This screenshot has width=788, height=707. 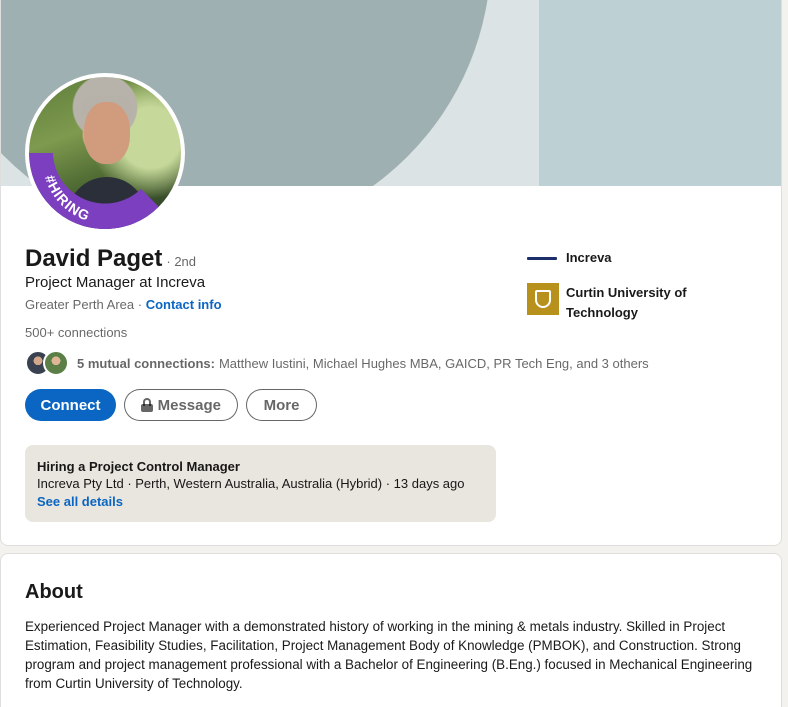 I want to click on profile-avatar: #HIRING, so click(x=105, y=153).